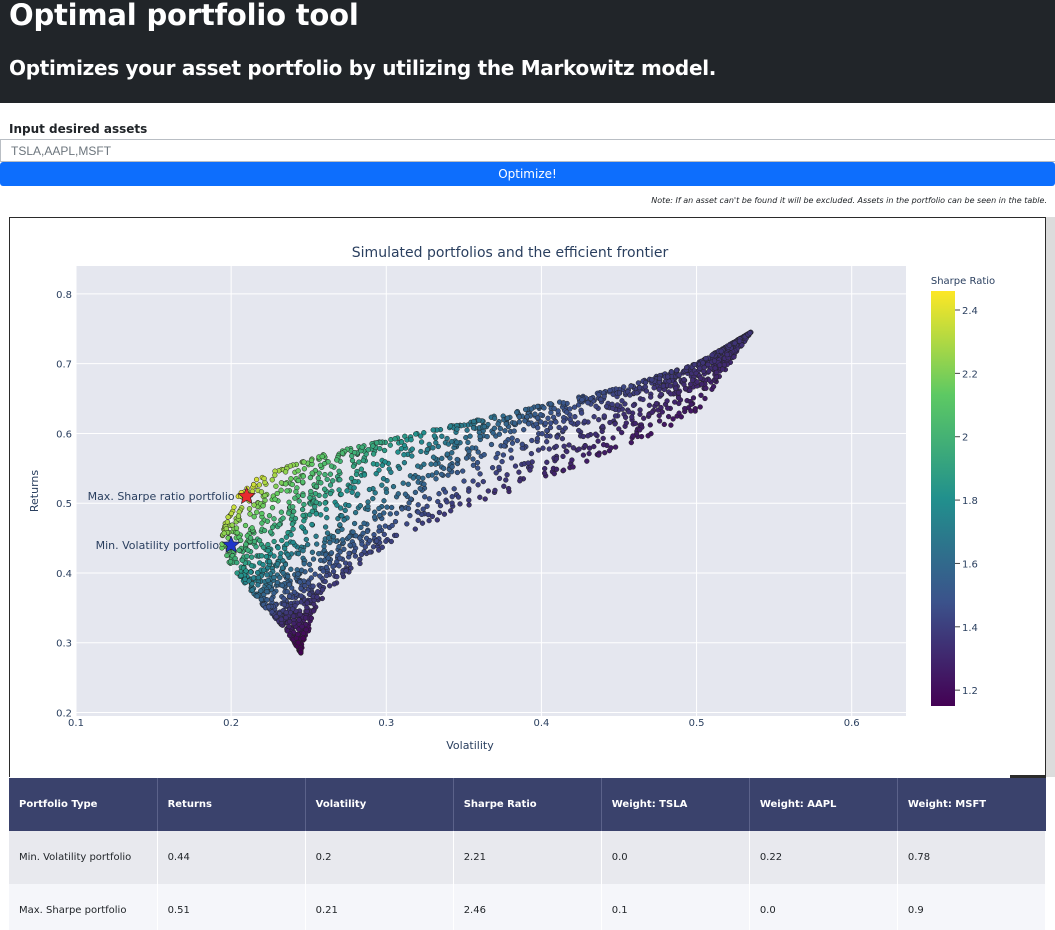 This screenshot has width=1055, height=930. What do you see at coordinates (970, 311) in the screenshot?
I see `colorbar-tick-label: 2.4` at bounding box center [970, 311].